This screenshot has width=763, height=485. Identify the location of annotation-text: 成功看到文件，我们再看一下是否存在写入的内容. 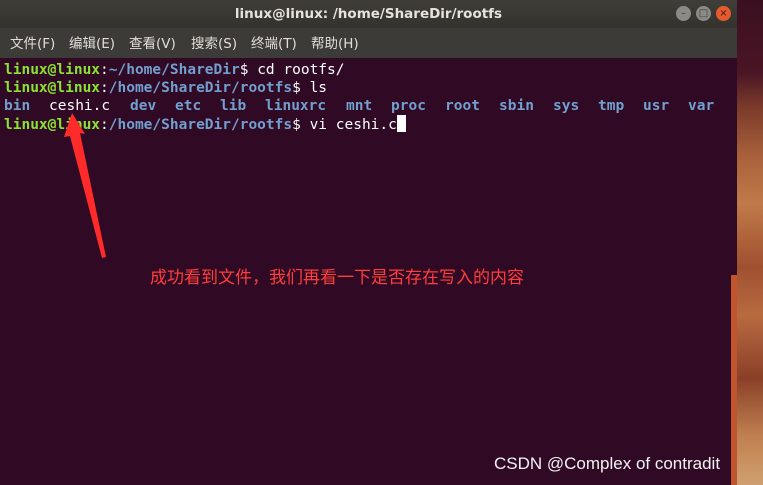
(337, 278).